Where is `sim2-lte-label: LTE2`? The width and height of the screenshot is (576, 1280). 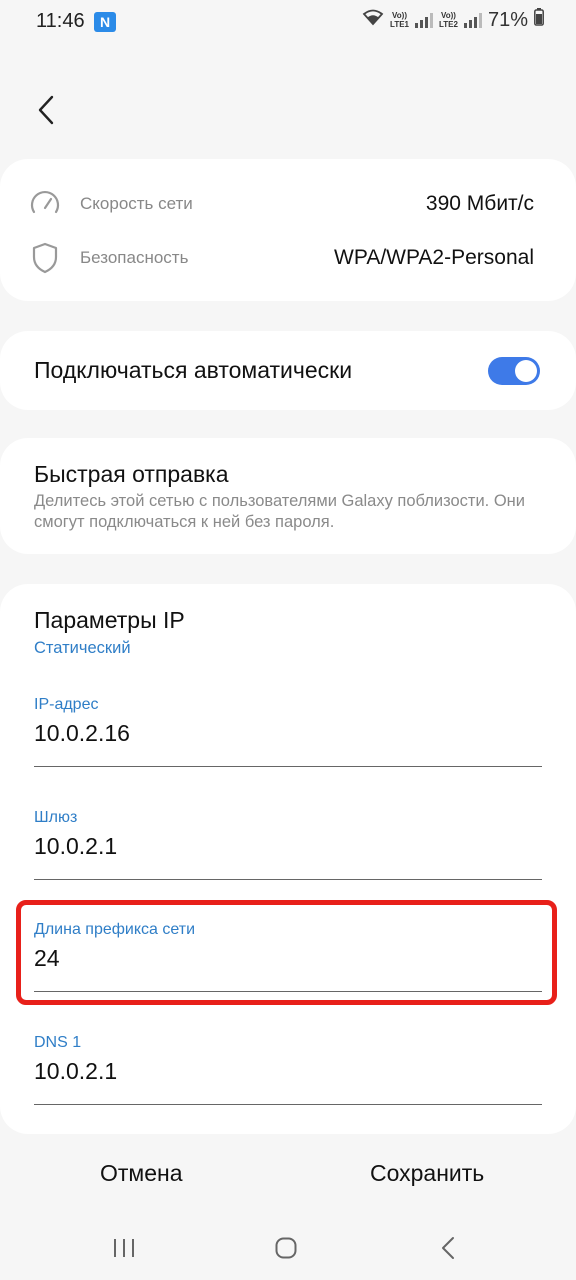 sim2-lte-label: LTE2 is located at coordinates (448, 24).